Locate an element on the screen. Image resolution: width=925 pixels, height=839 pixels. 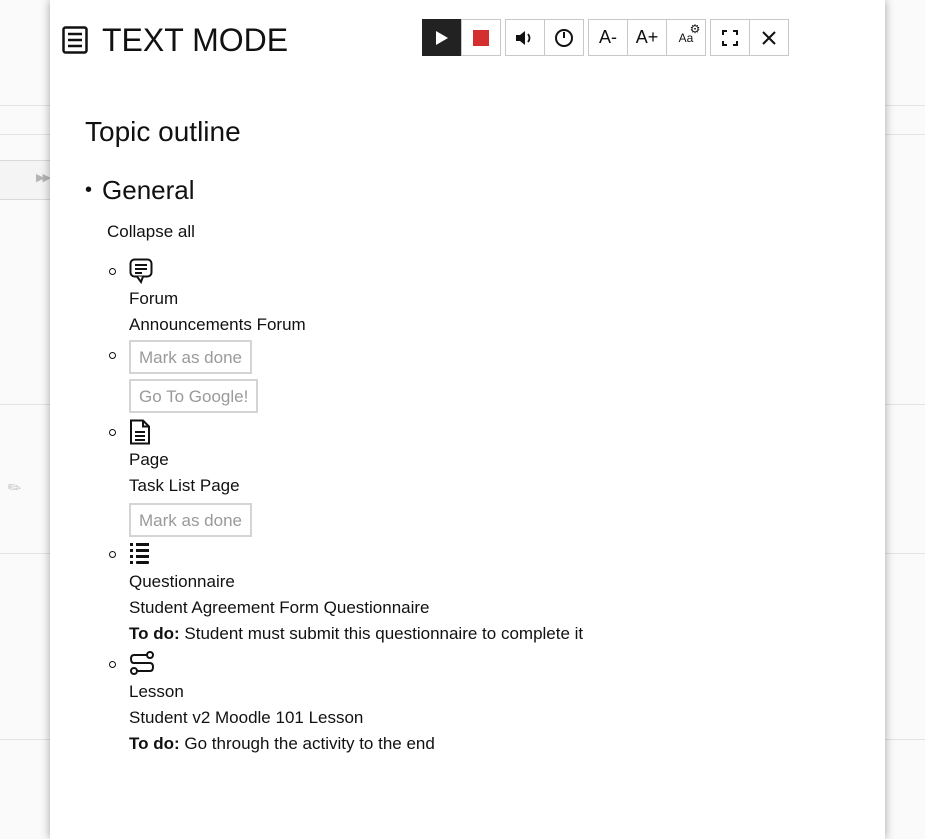
activity-type: Questionnaire is located at coordinates (182, 581).